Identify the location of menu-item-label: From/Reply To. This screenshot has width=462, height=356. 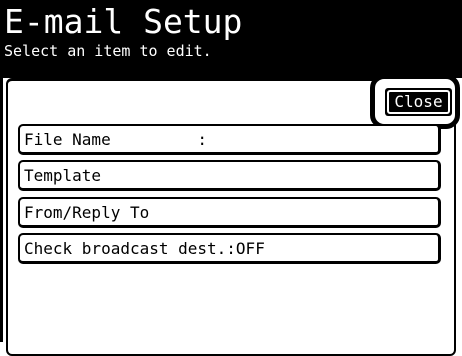
(87, 212).